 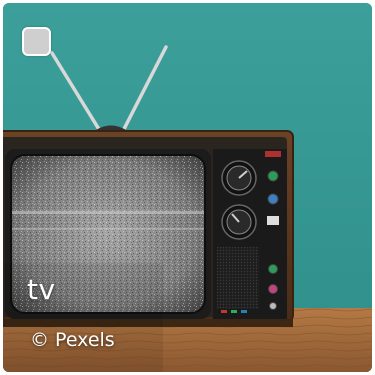 What do you see at coordinates (72, 340) in the screenshot?
I see `photo-credit: © Pexels` at bounding box center [72, 340].